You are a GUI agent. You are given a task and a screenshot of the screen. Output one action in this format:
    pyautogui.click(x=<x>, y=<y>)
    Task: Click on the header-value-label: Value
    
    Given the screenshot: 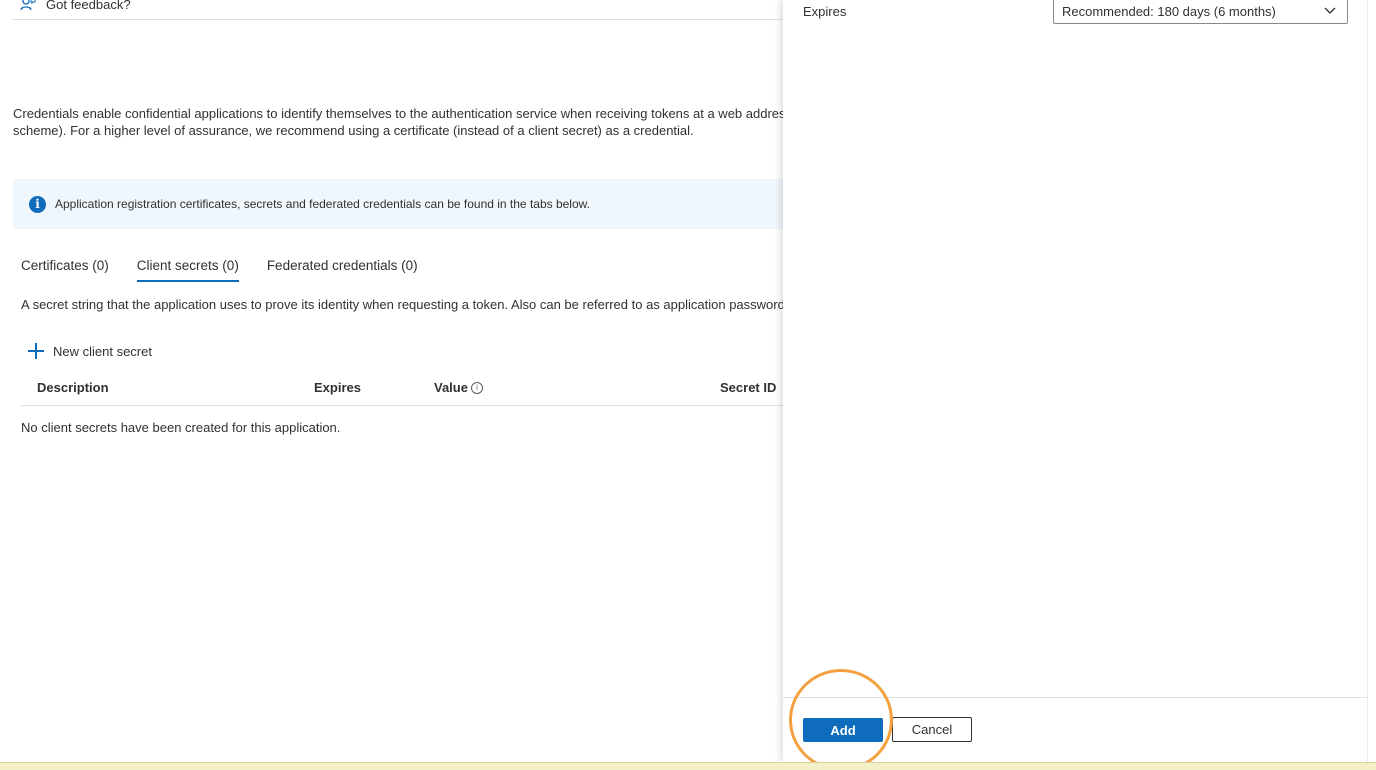 What is the action you would take?
    pyautogui.click(x=451, y=387)
    